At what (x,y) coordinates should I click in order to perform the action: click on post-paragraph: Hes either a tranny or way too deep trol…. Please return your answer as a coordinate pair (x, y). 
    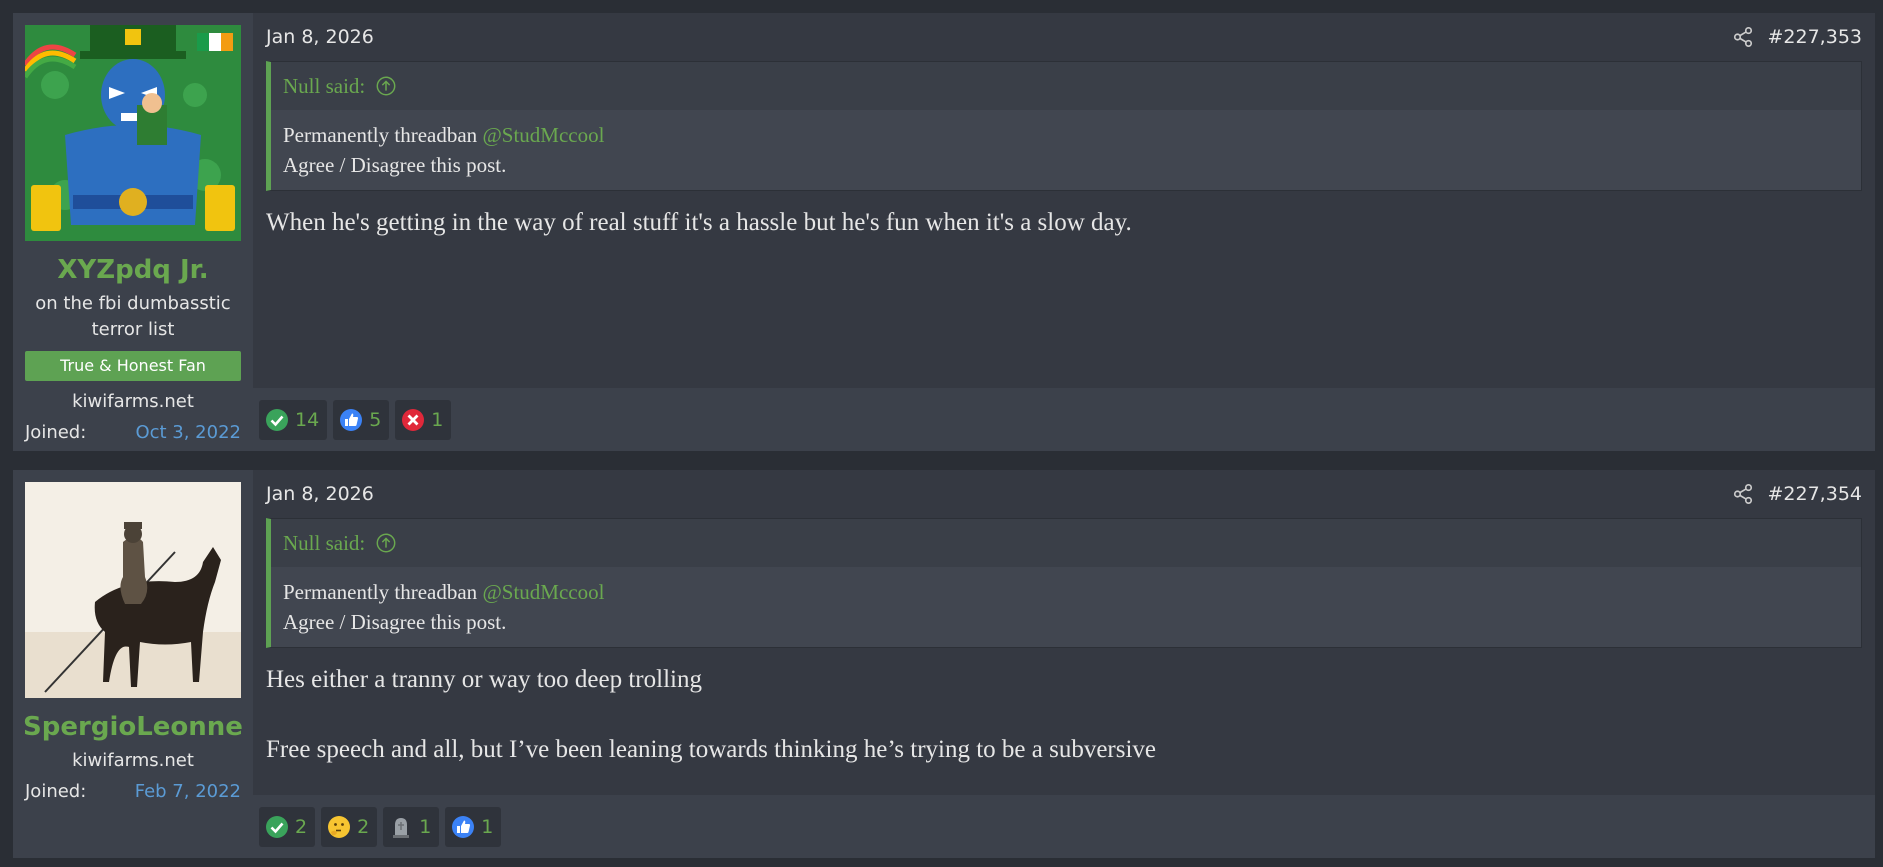
    Looking at the image, I should click on (484, 679).